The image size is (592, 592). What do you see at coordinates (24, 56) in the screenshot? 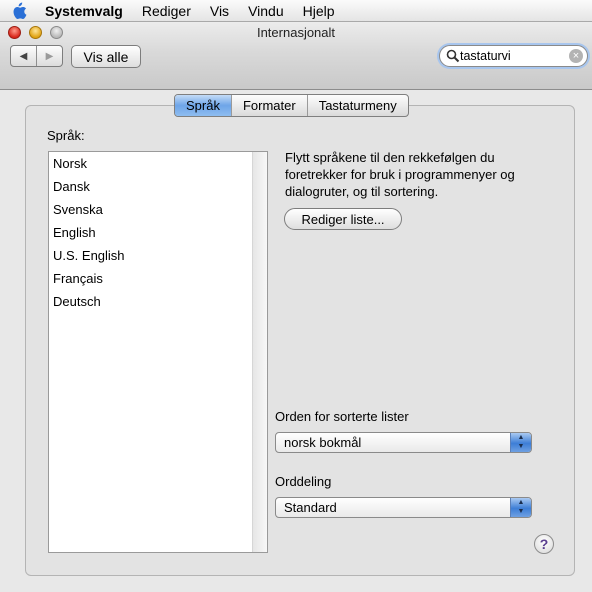
I see `back-arrow-icon: ◀` at bounding box center [24, 56].